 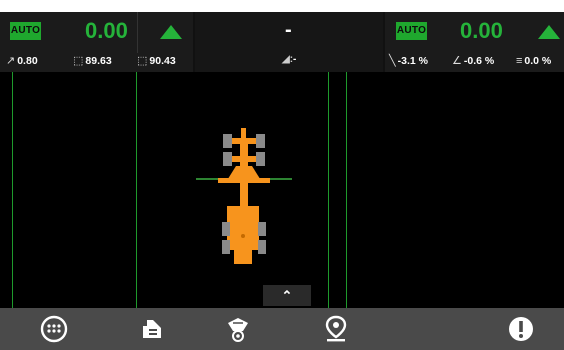 I want to click on left-auto-badge: AUTO, so click(x=25, y=31).